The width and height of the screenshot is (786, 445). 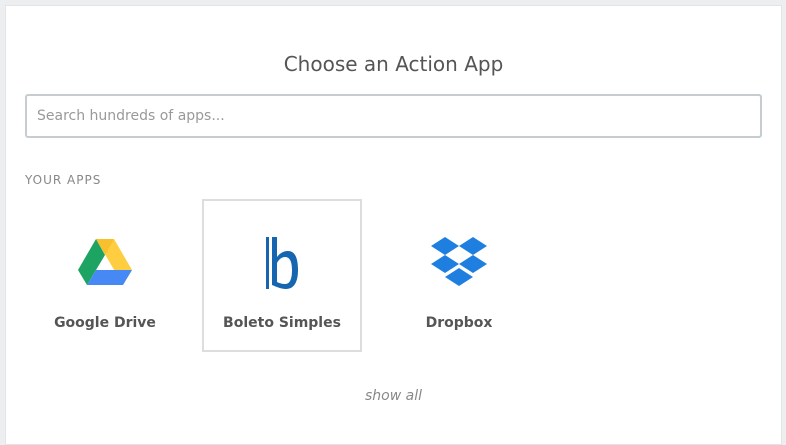 I want to click on app-name-google-drive: Google Drive, so click(x=105, y=323).